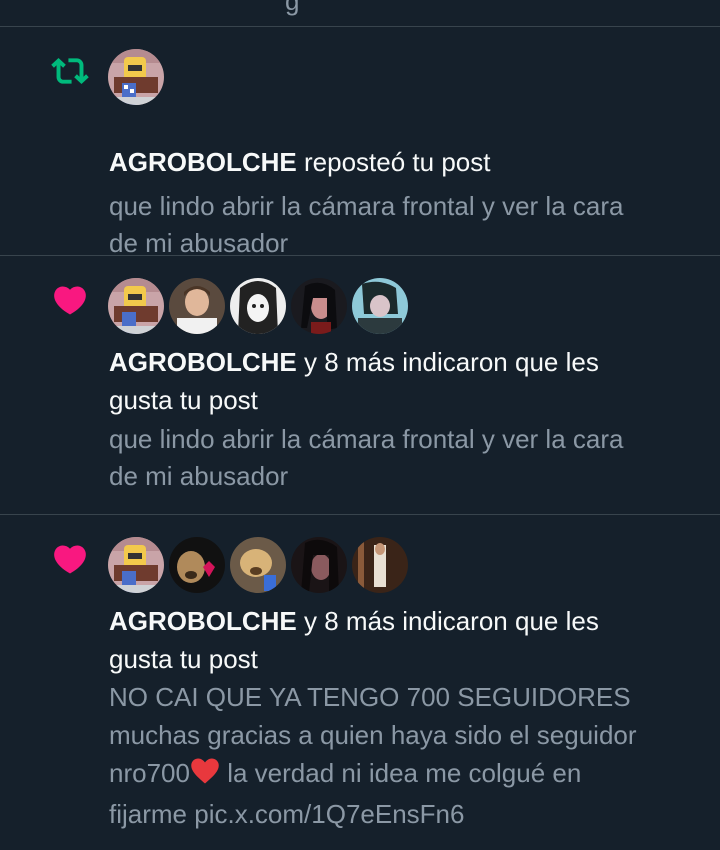 Image resolution: width=720 pixels, height=850 pixels. What do you see at coordinates (360, 13) in the screenshot?
I see `previous-notification-tail: g` at bounding box center [360, 13].